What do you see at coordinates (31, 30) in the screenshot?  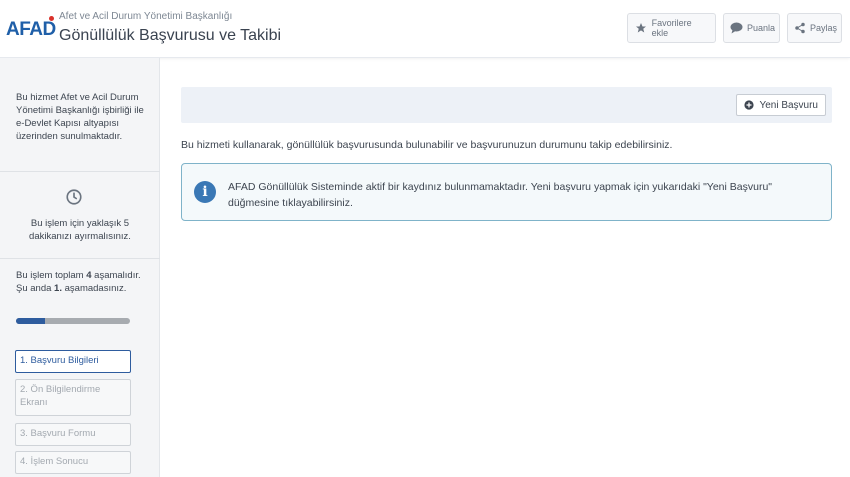 I see `afad-logo: AFAD` at bounding box center [31, 30].